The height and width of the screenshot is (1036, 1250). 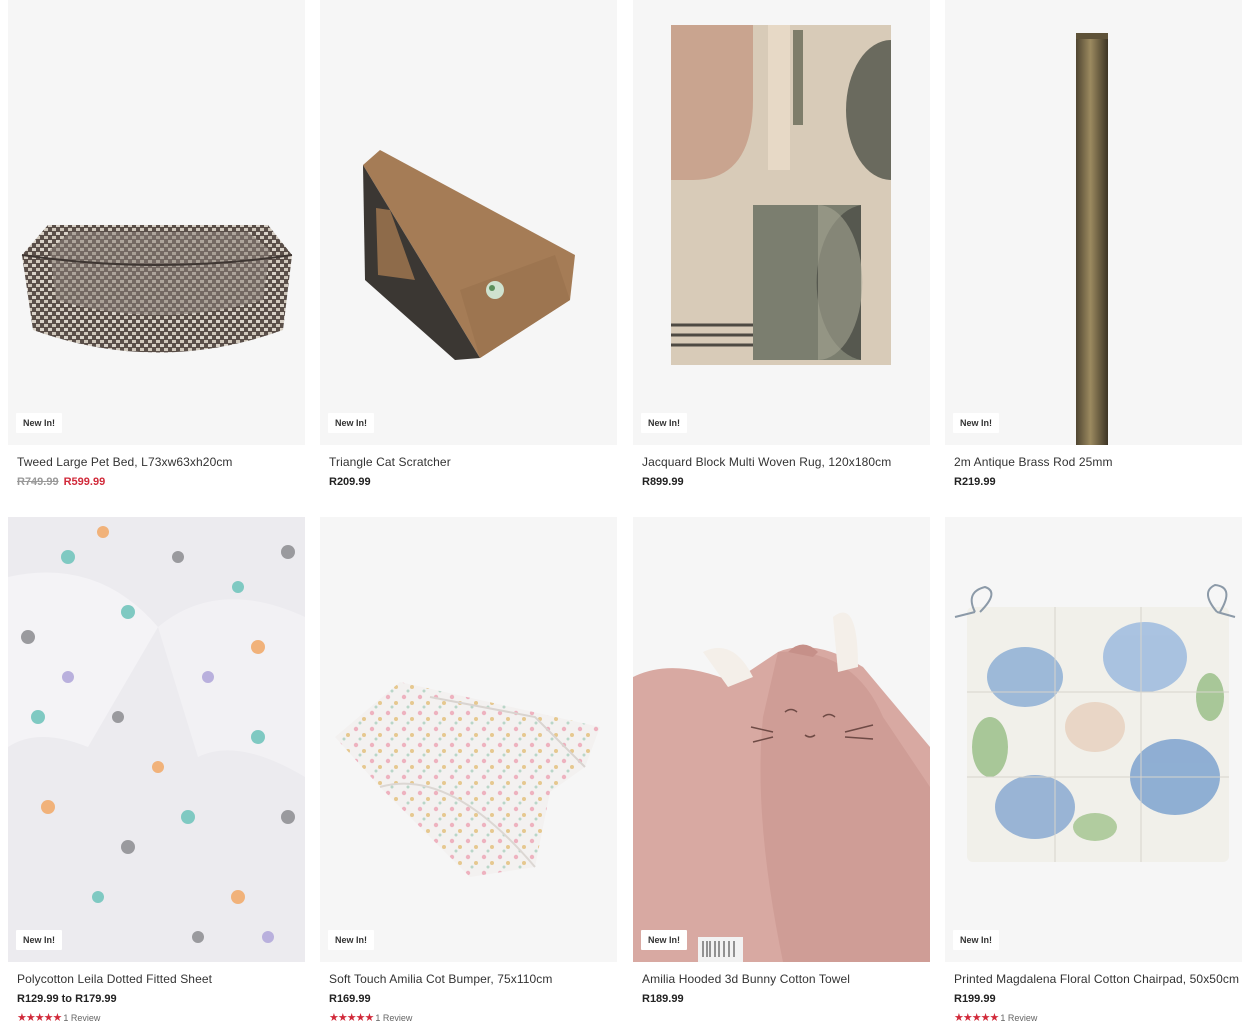 What do you see at coordinates (161, 979) in the screenshot?
I see `product-name: Polycotton Leila Dotted Fitted Sheet` at bounding box center [161, 979].